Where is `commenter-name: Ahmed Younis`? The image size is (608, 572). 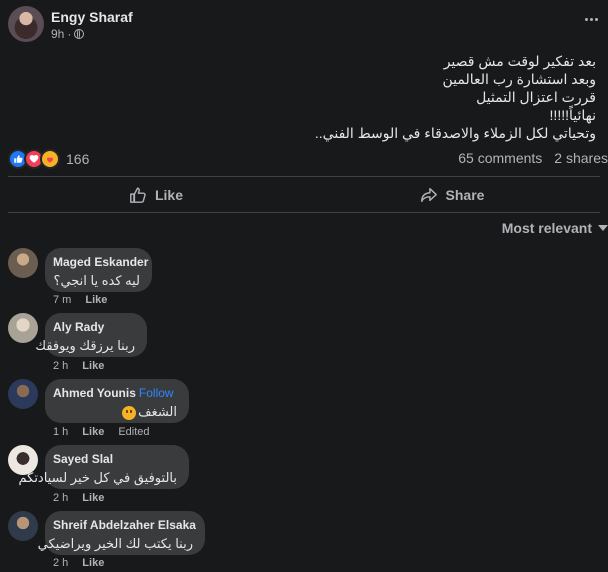
commenter-name: Ahmed Younis is located at coordinates (94, 393).